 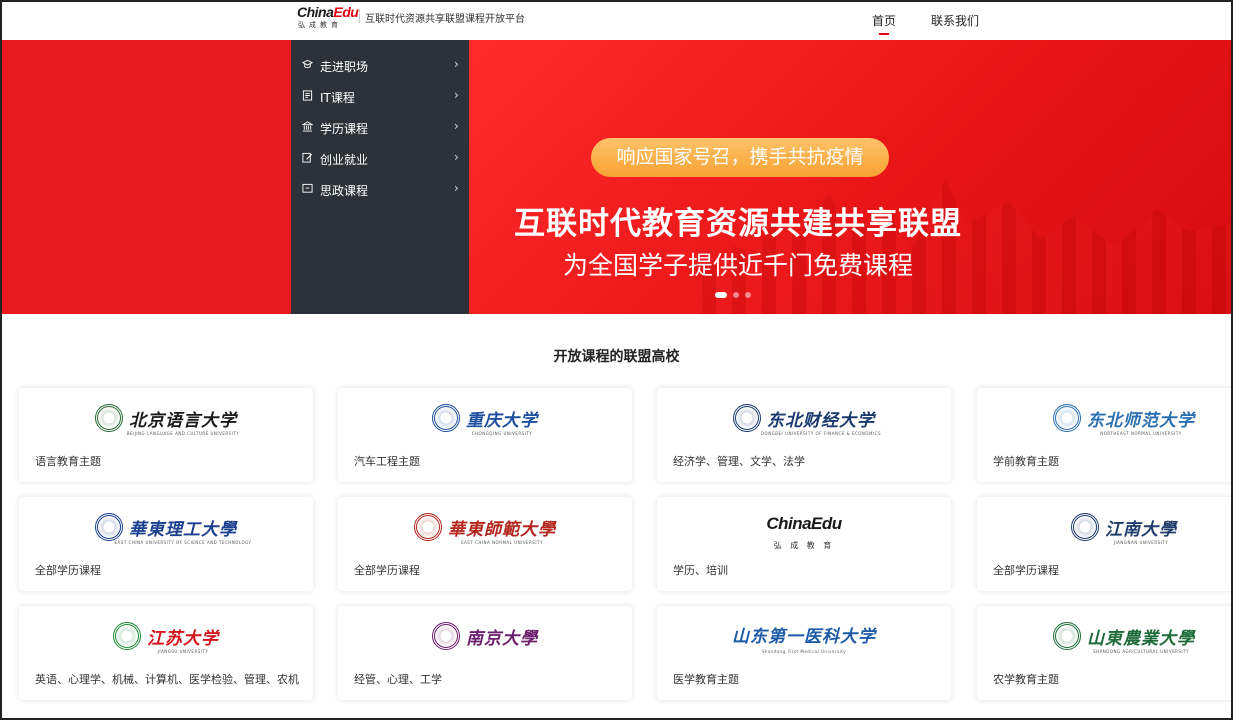 I want to click on university-name: ChinaEdu, so click(x=804, y=523).